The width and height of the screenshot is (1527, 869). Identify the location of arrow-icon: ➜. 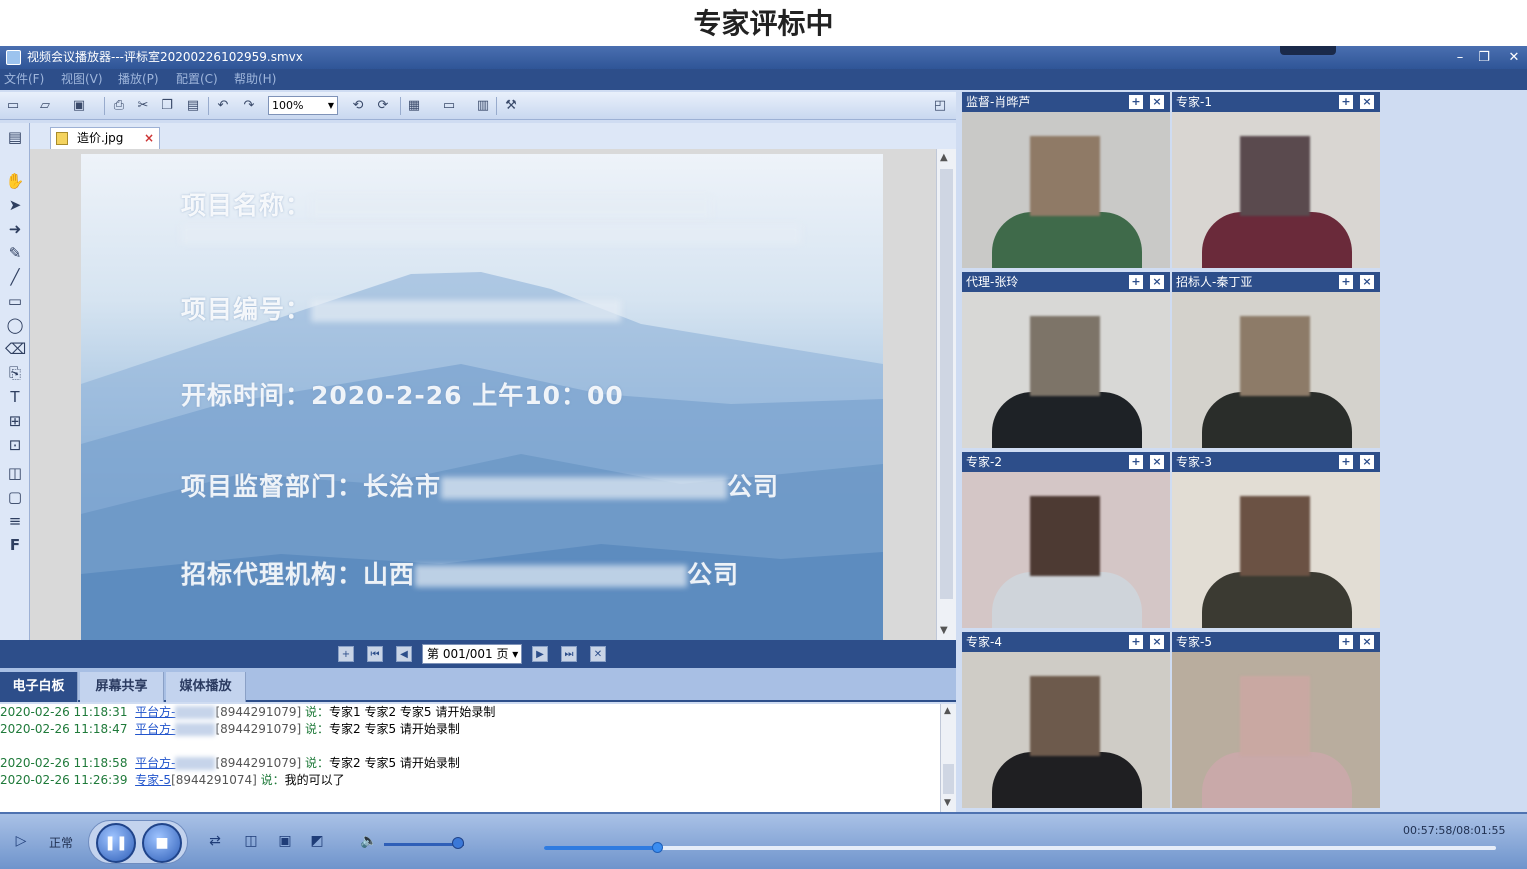
(15, 229).